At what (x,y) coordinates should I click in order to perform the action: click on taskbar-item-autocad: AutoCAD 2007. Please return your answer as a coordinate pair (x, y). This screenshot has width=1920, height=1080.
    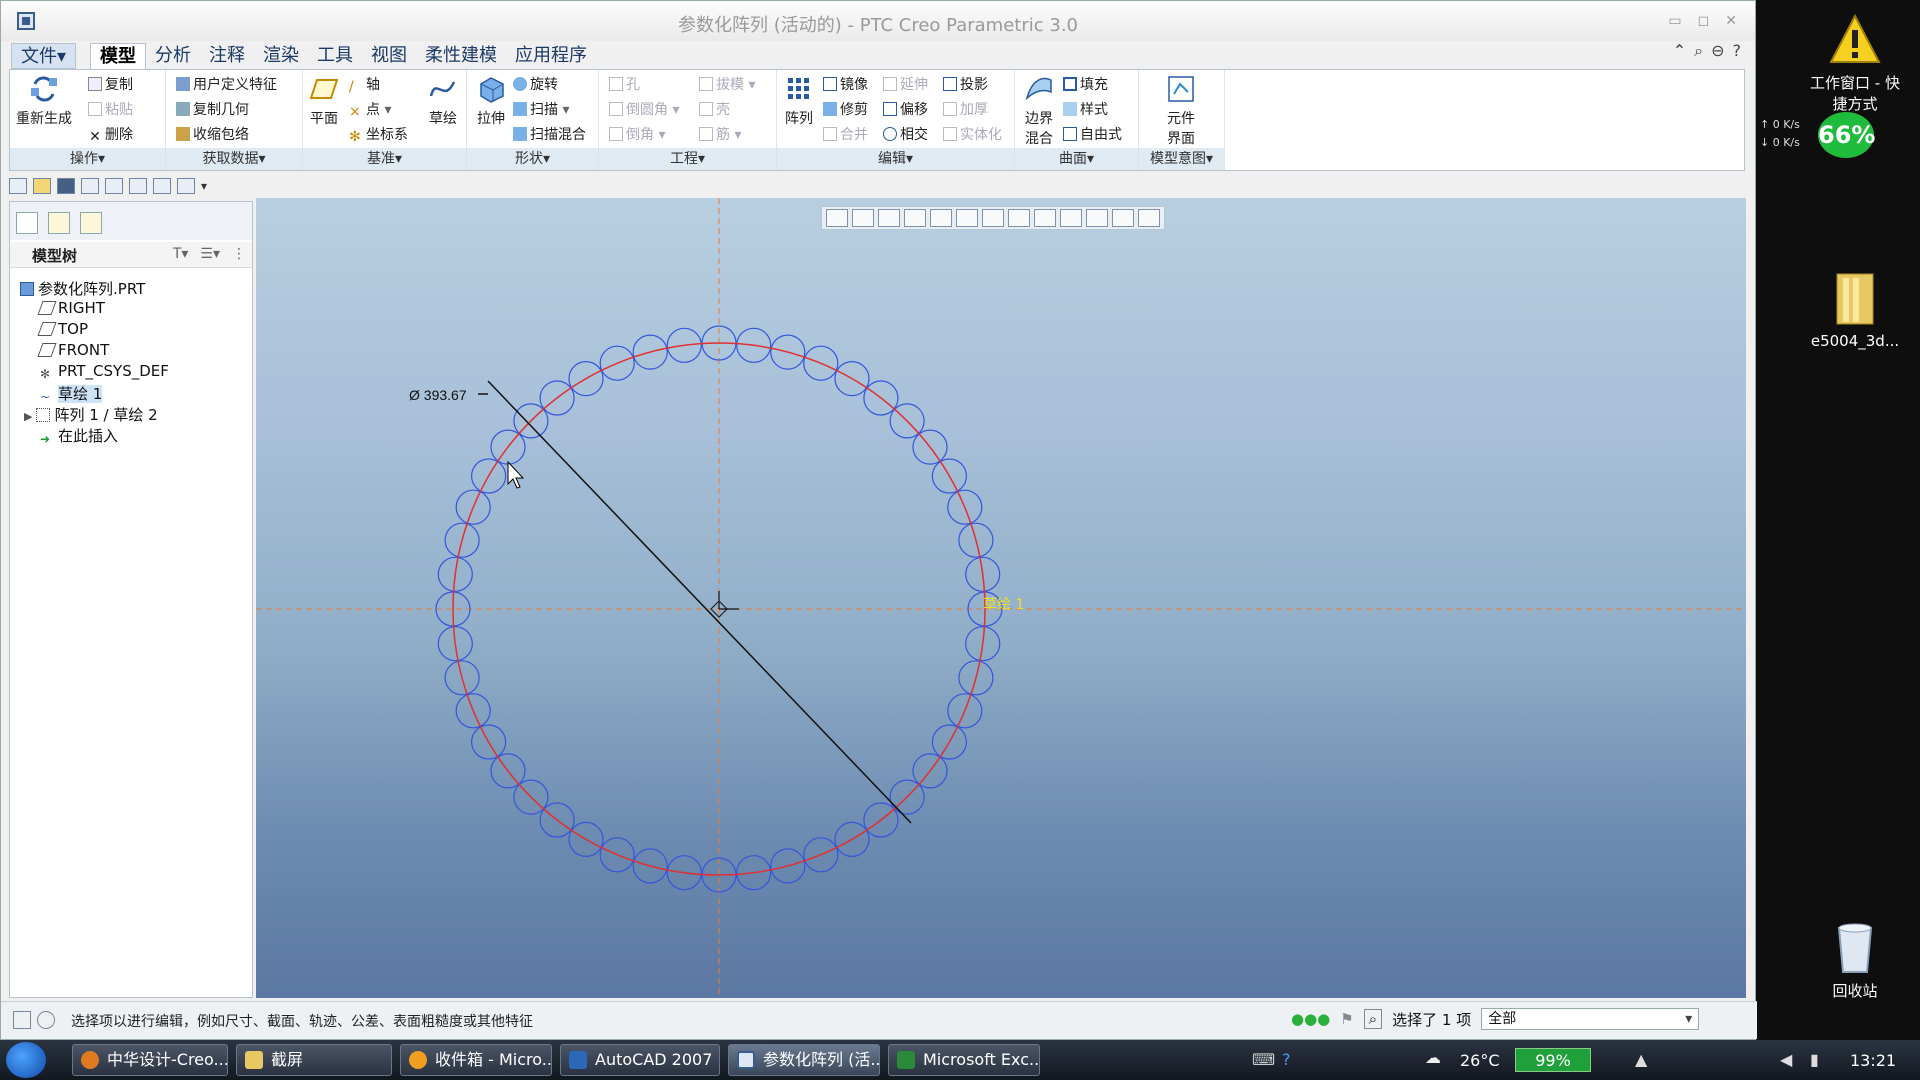
    Looking at the image, I should click on (640, 1060).